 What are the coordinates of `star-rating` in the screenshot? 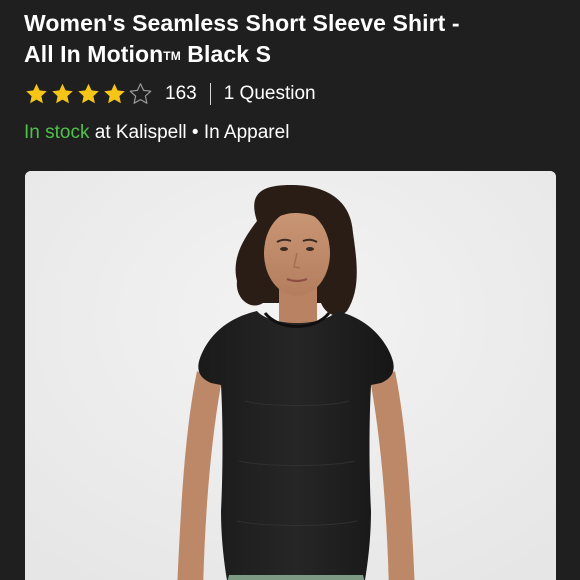 It's located at (88, 94).